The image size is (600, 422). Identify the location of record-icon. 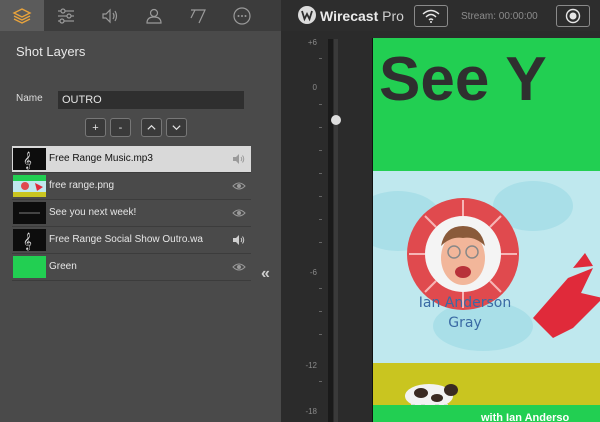
(573, 16).